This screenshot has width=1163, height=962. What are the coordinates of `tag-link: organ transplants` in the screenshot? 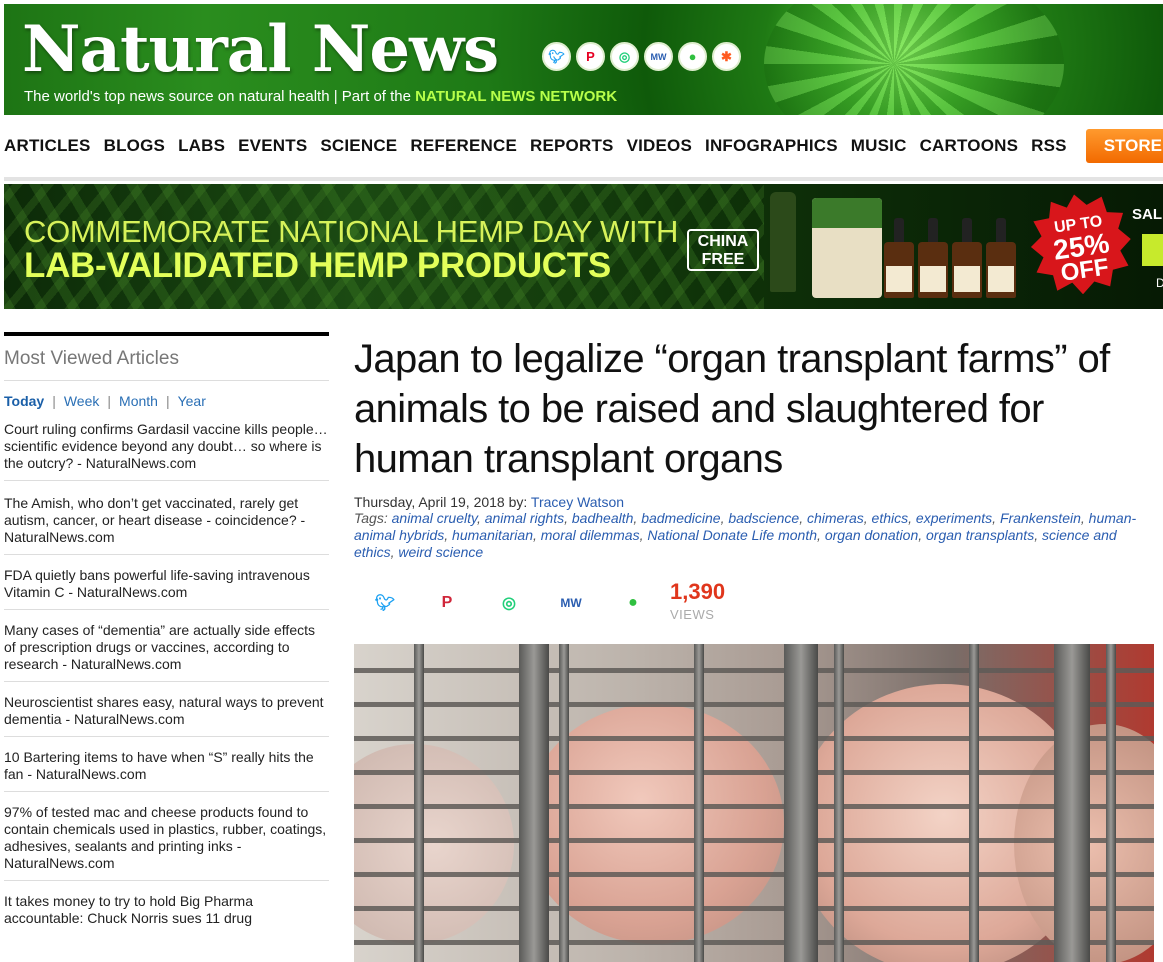 It's located at (980, 535).